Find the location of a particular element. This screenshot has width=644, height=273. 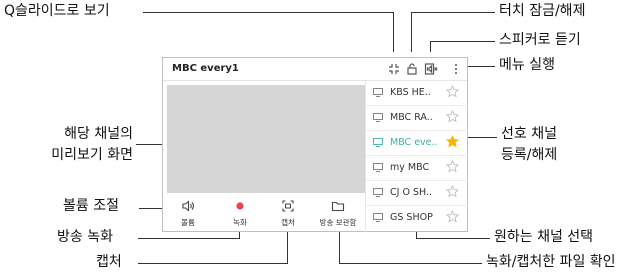

annotation-favorite: 선호 채널 등록/해제 is located at coordinates (529, 145).